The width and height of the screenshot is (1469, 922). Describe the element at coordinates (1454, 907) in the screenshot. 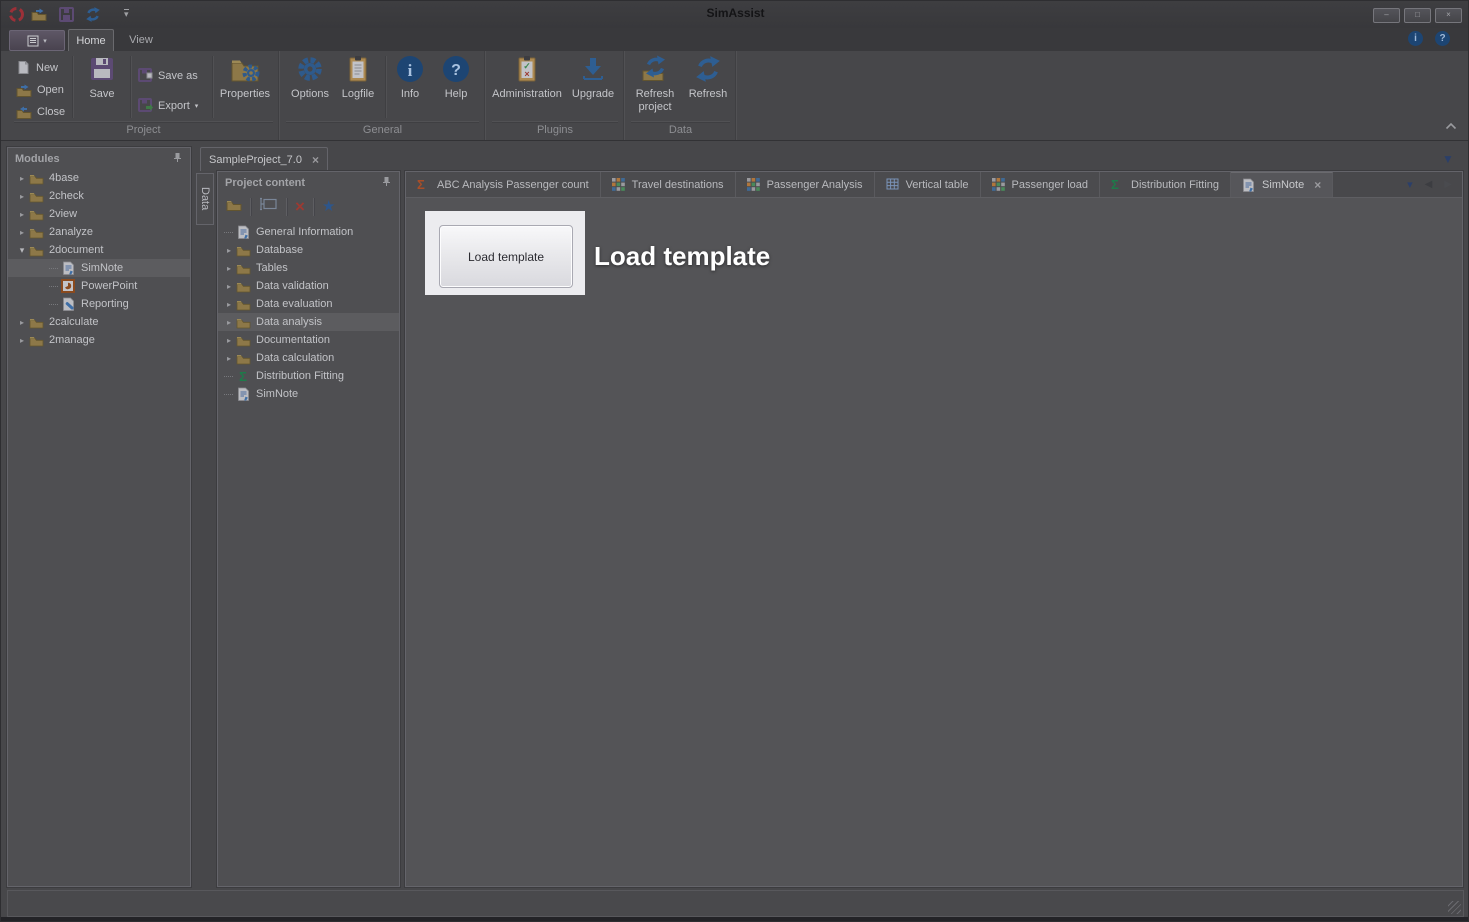

I see `resize-grip` at that location.